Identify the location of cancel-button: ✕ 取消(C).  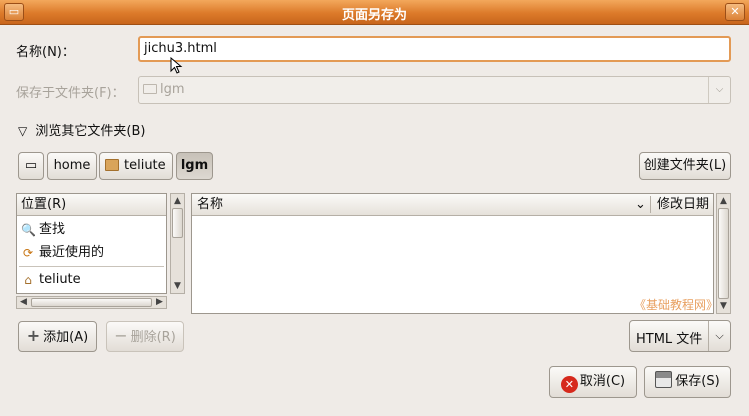
(593, 382).